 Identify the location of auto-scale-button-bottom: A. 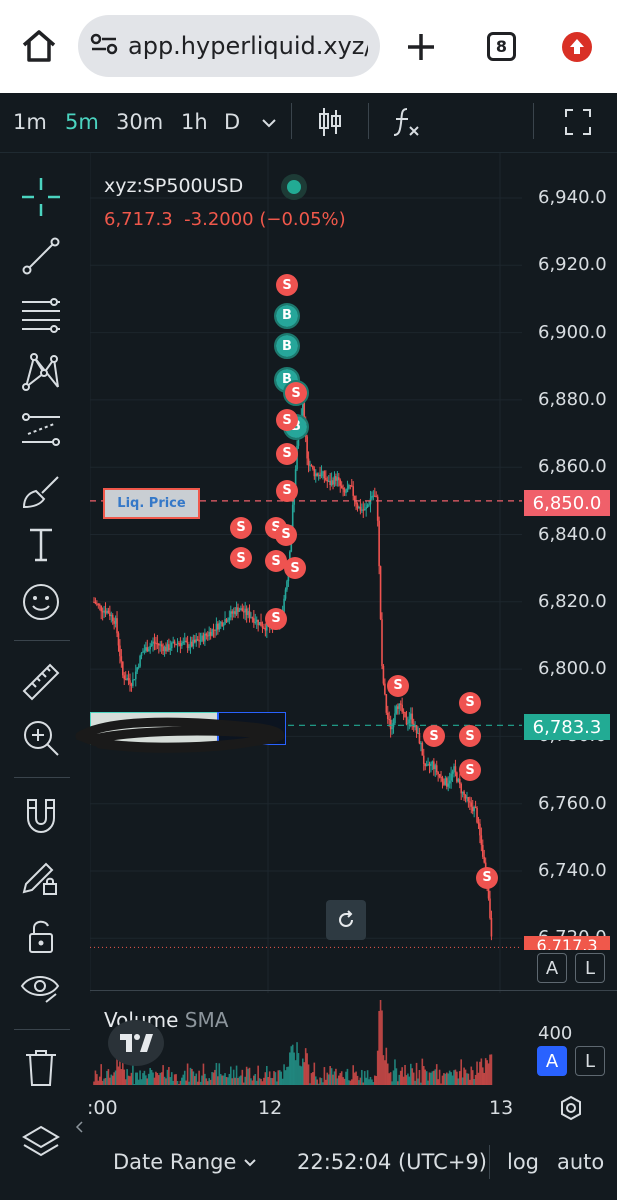
(552, 1061).